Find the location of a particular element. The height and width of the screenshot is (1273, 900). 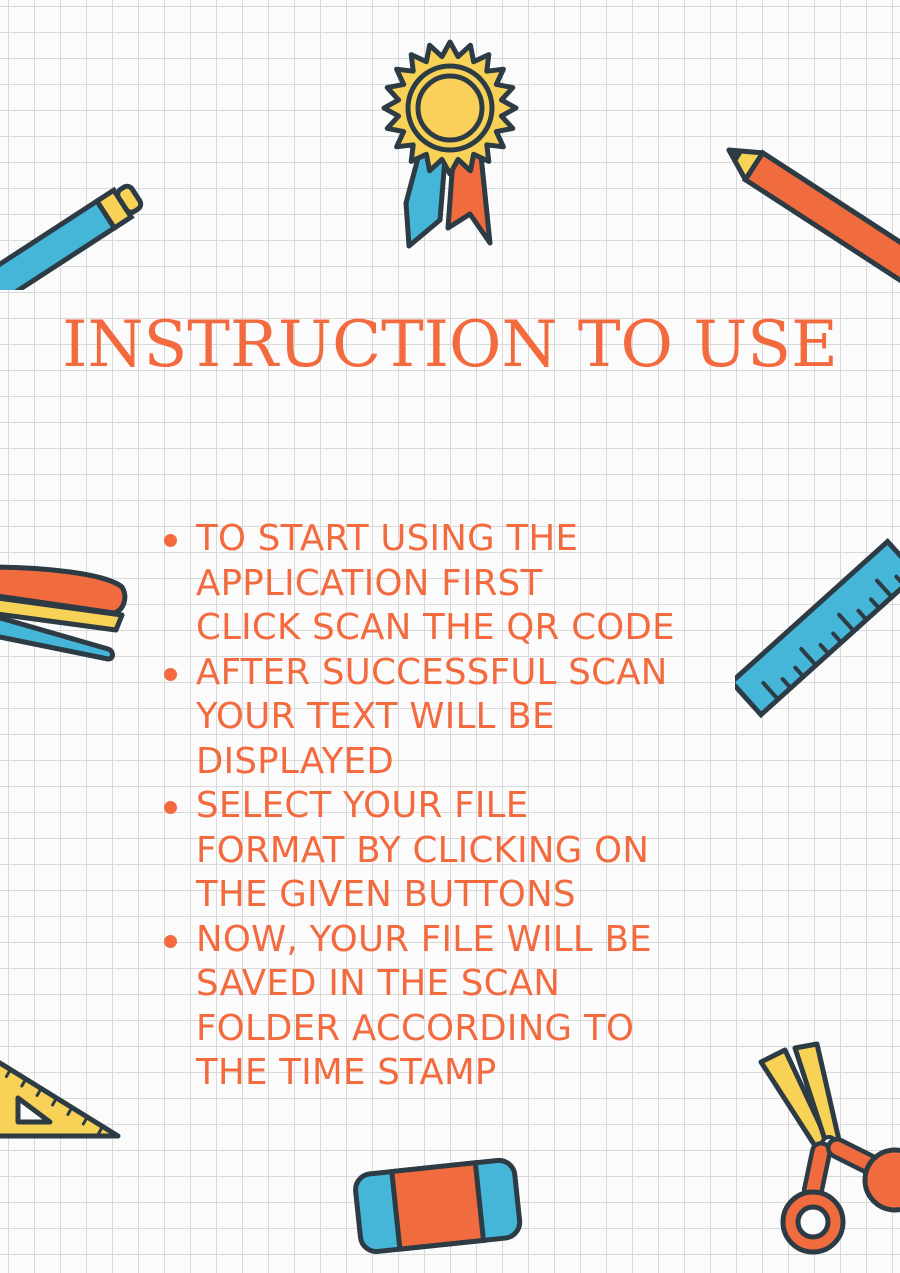

set-square-icon is located at coordinates (60, 1099).